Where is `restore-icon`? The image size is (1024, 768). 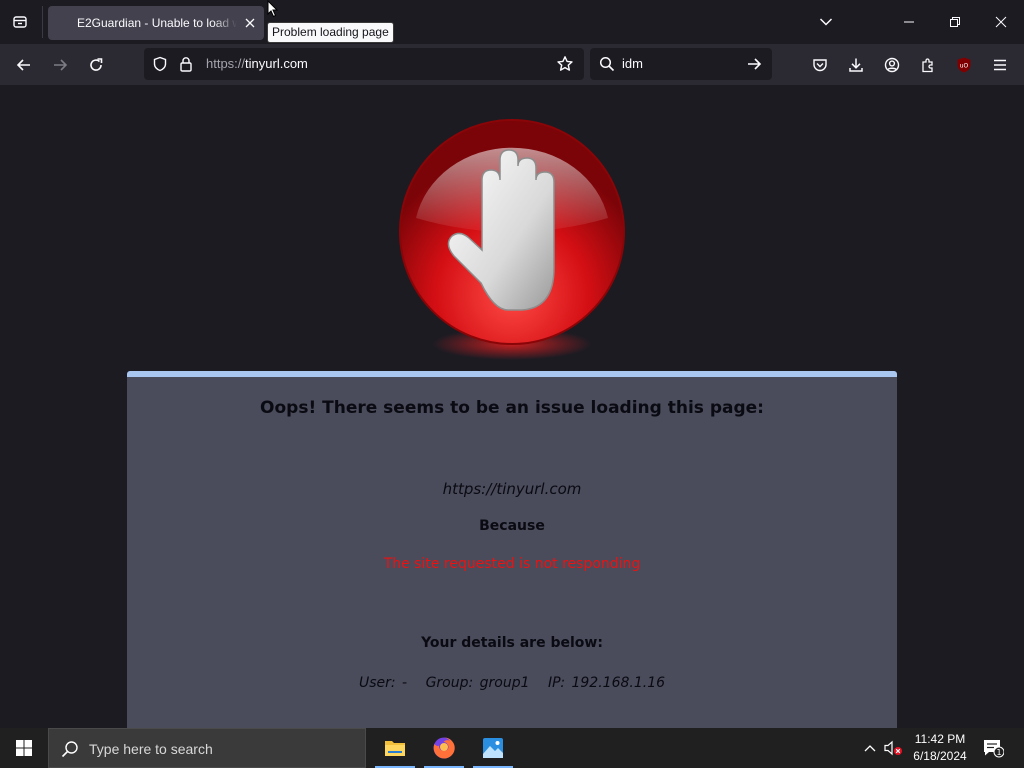
restore-icon is located at coordinates (955, 22).